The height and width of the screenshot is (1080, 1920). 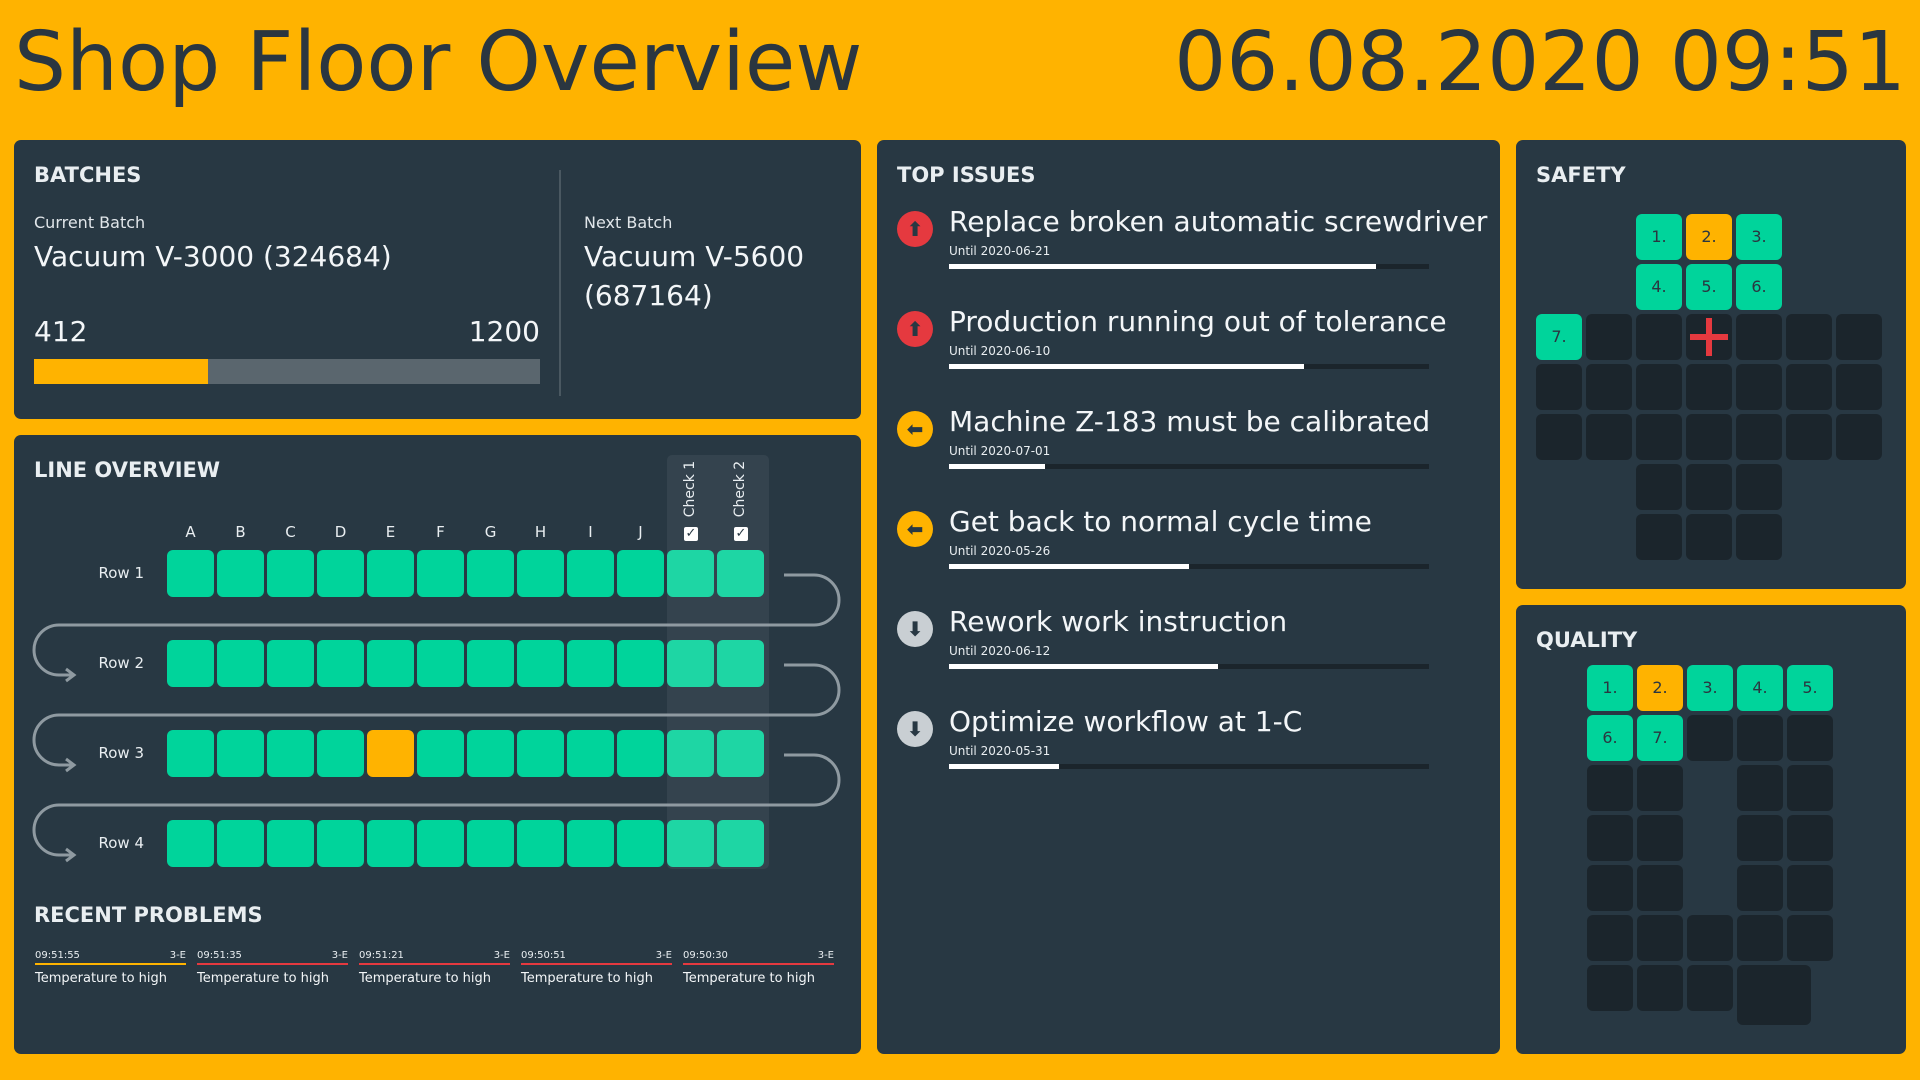 I want to click on quality-day-cell: 7., so click(x=1660, y=738).